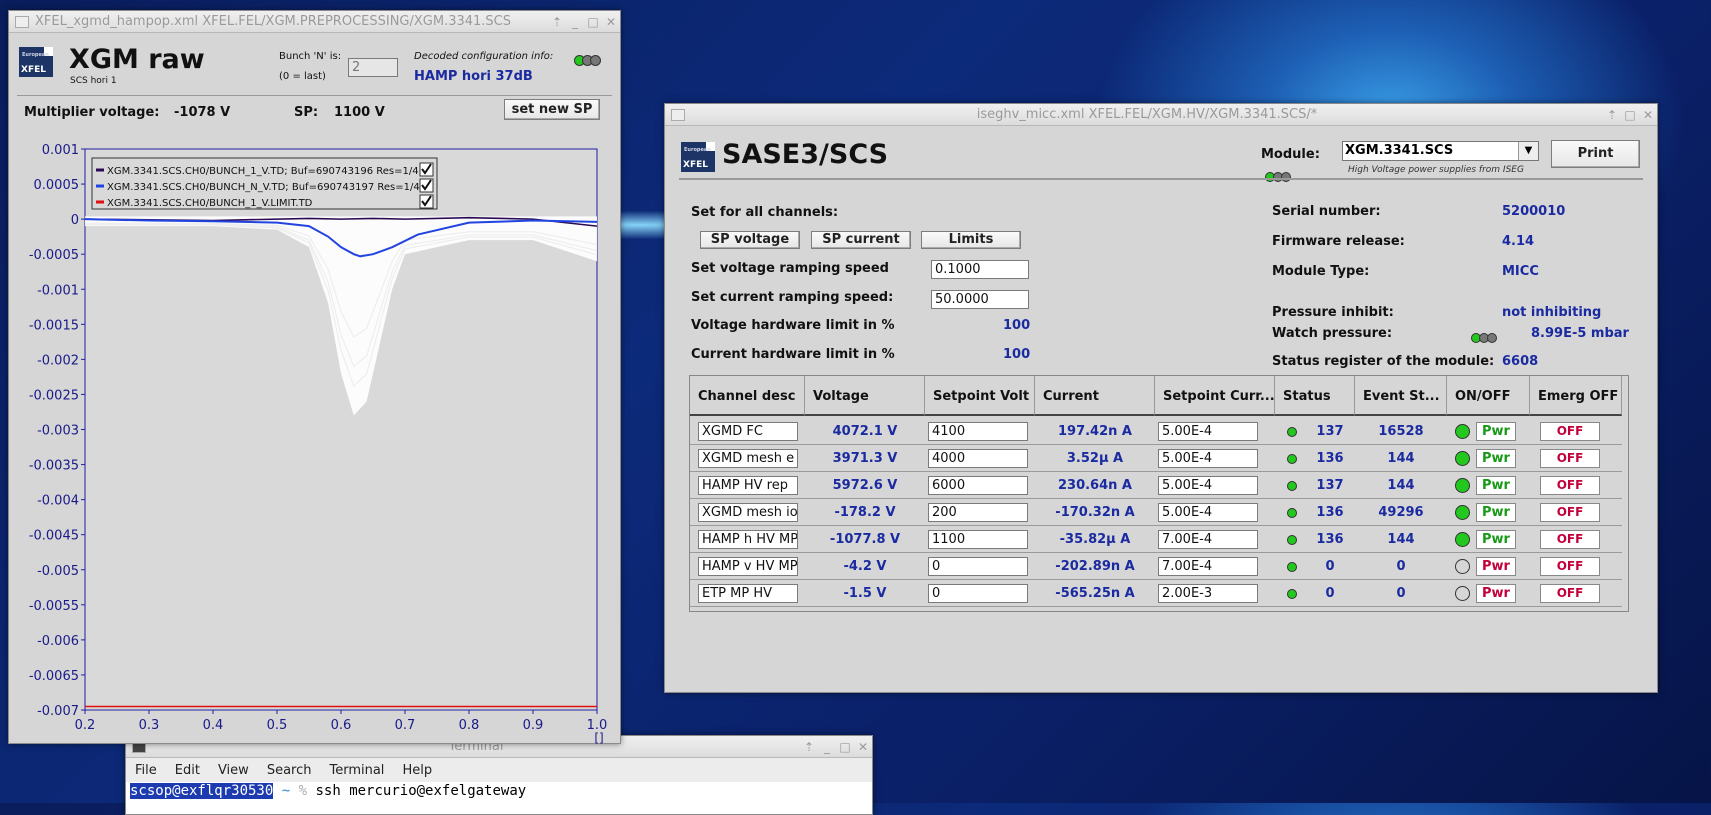  I want to click on setpoint-volt-input: 200, so click(978, 512).